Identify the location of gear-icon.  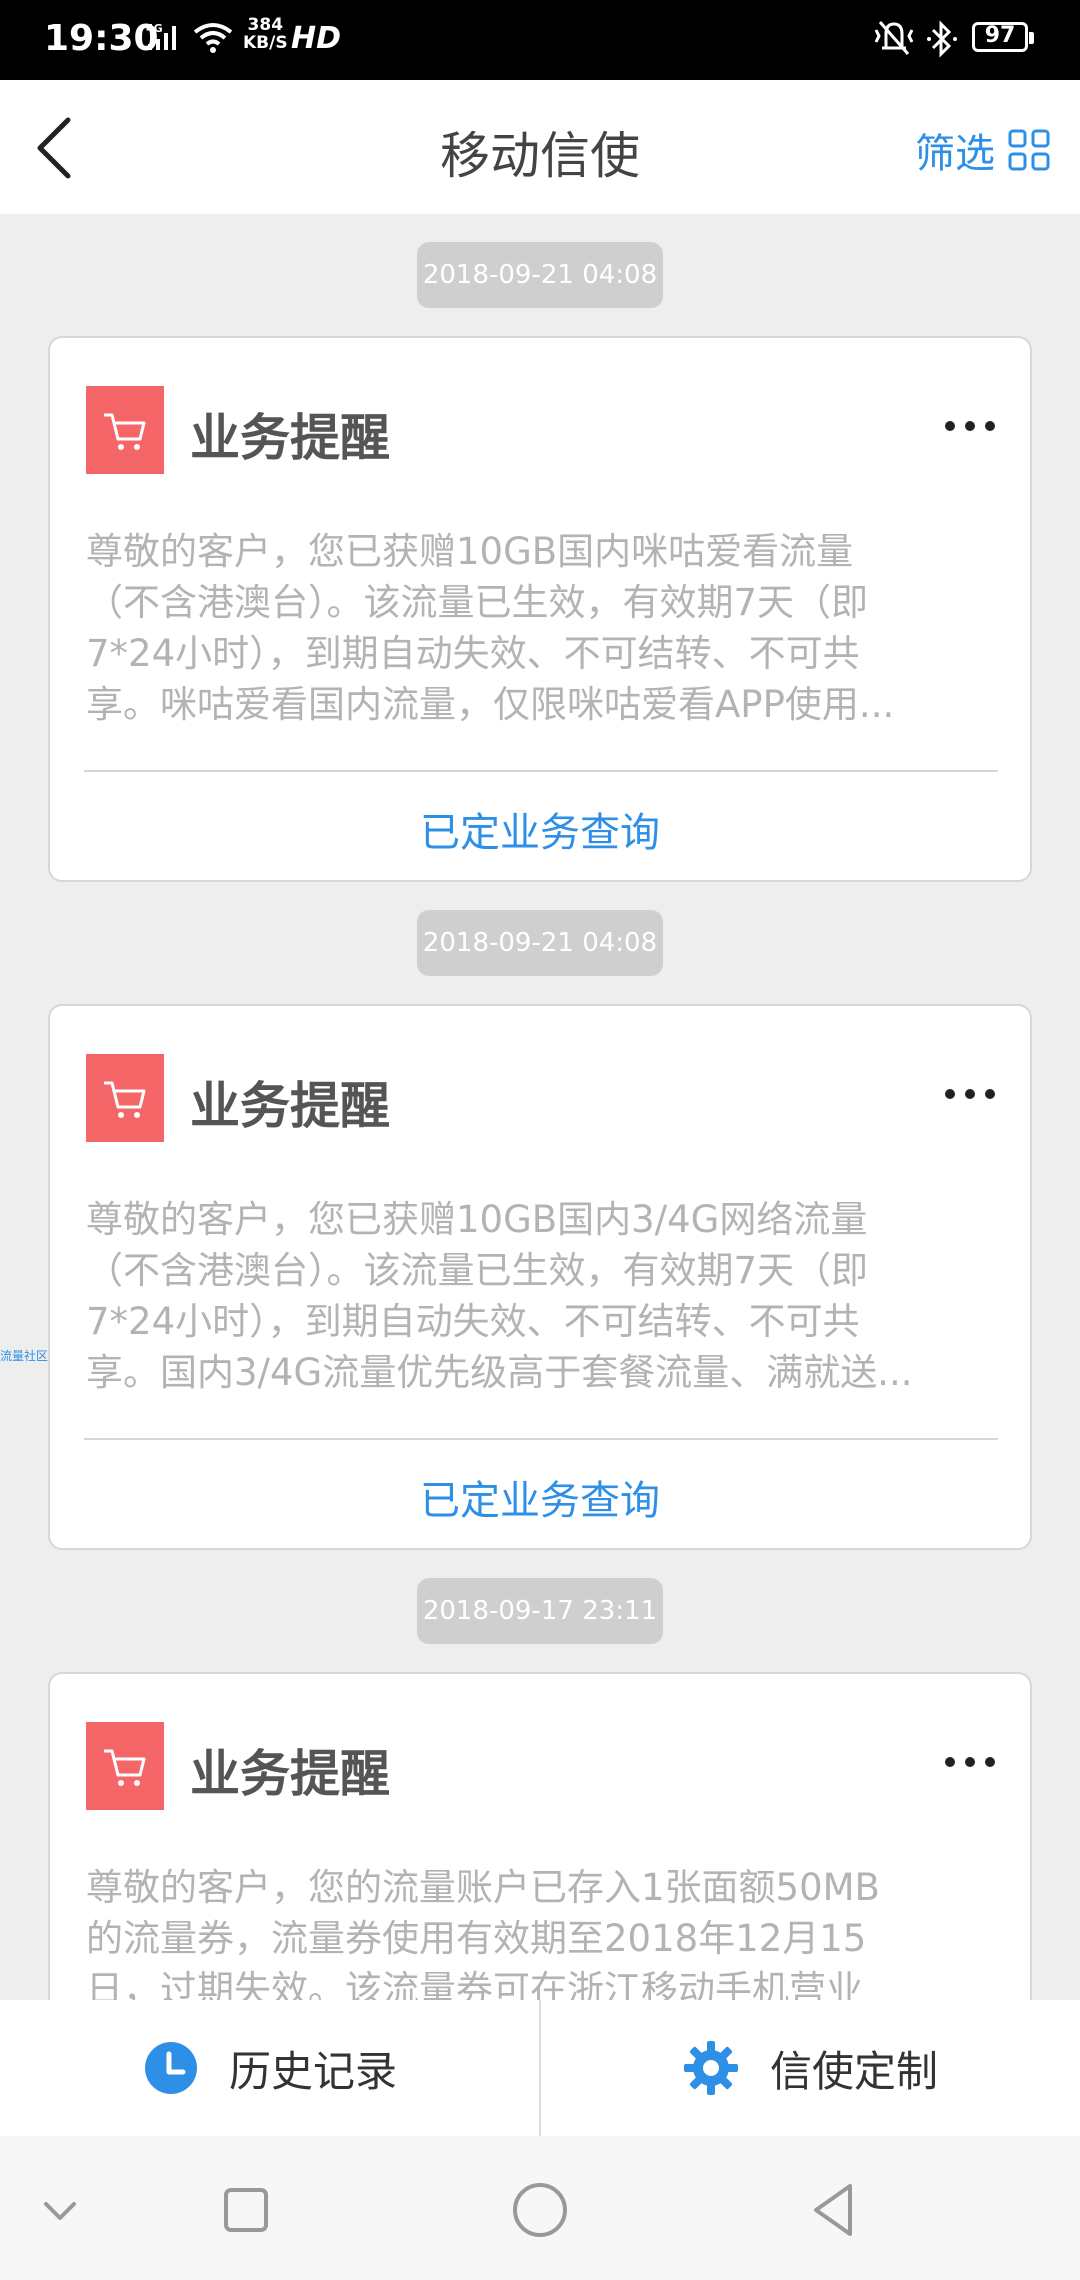
(710, 2068).